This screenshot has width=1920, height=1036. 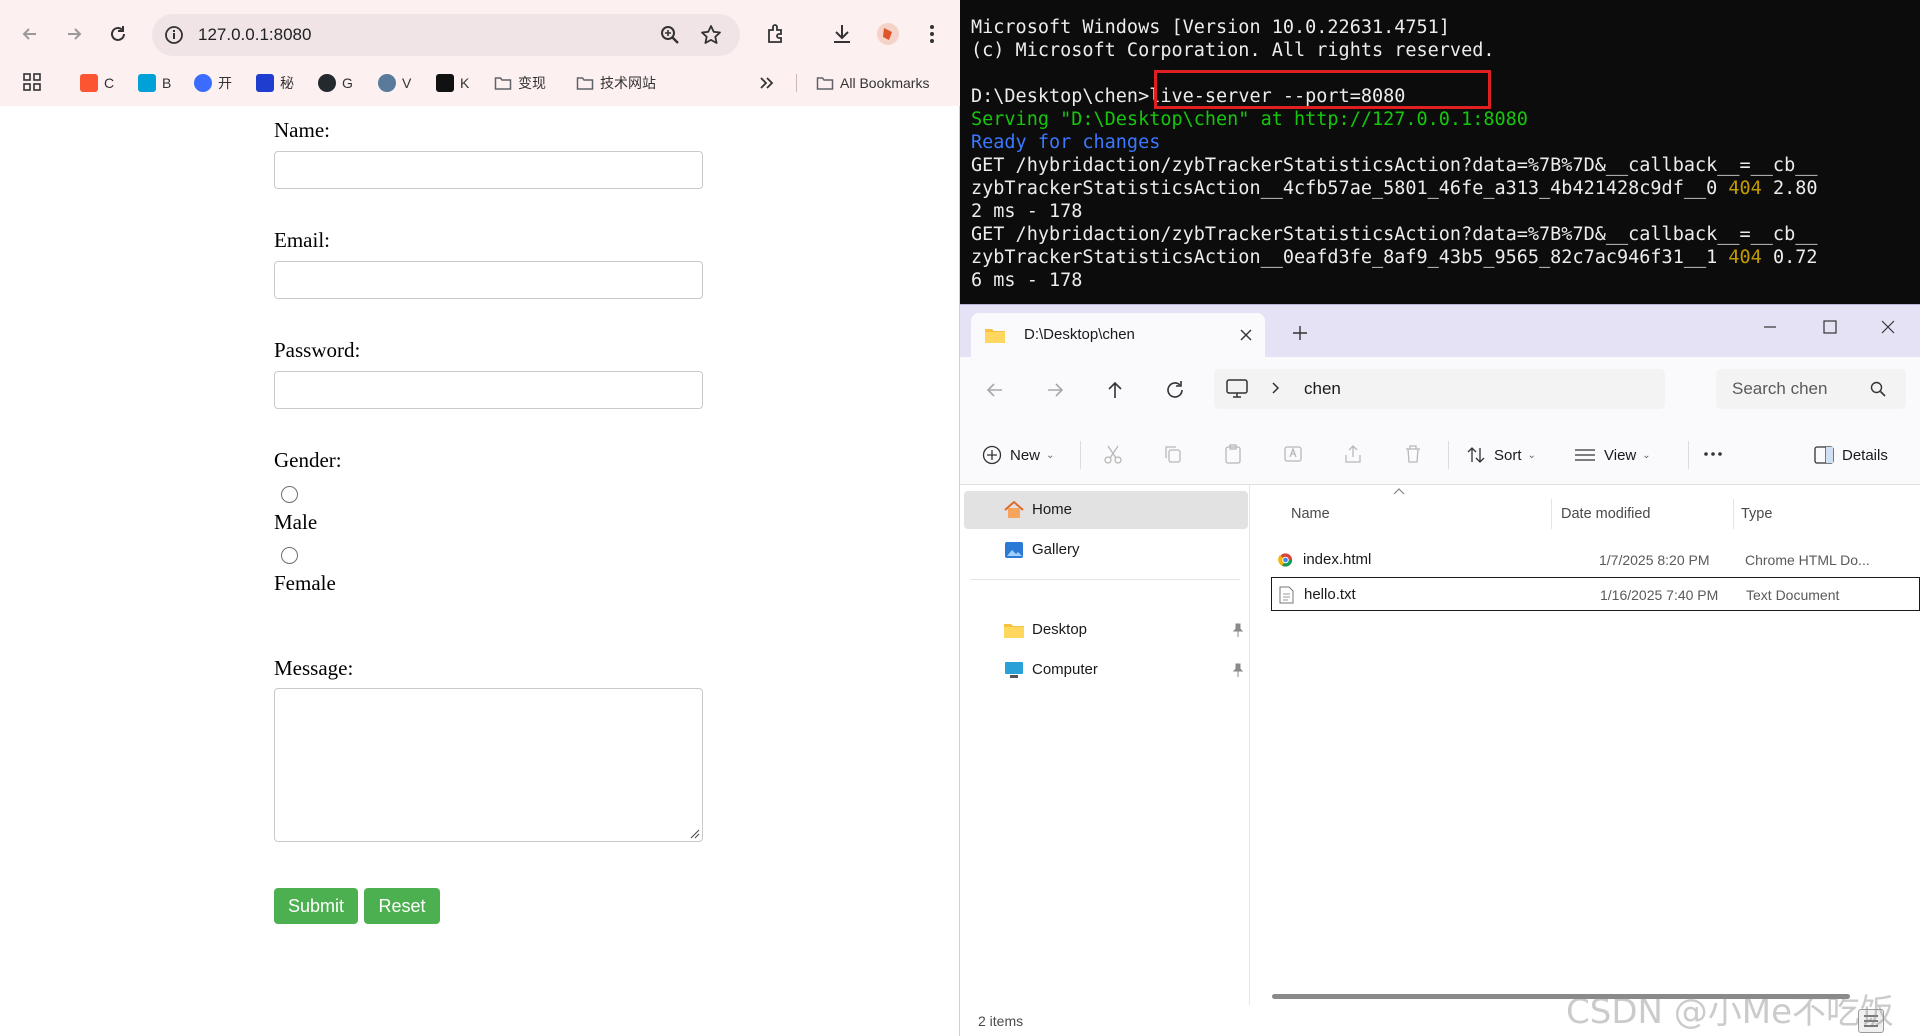 What do you see at coordinates (1501, 455) in the screenshot?
I see `sort-button: Sort ⌄` at bounding box center [1501, 455].